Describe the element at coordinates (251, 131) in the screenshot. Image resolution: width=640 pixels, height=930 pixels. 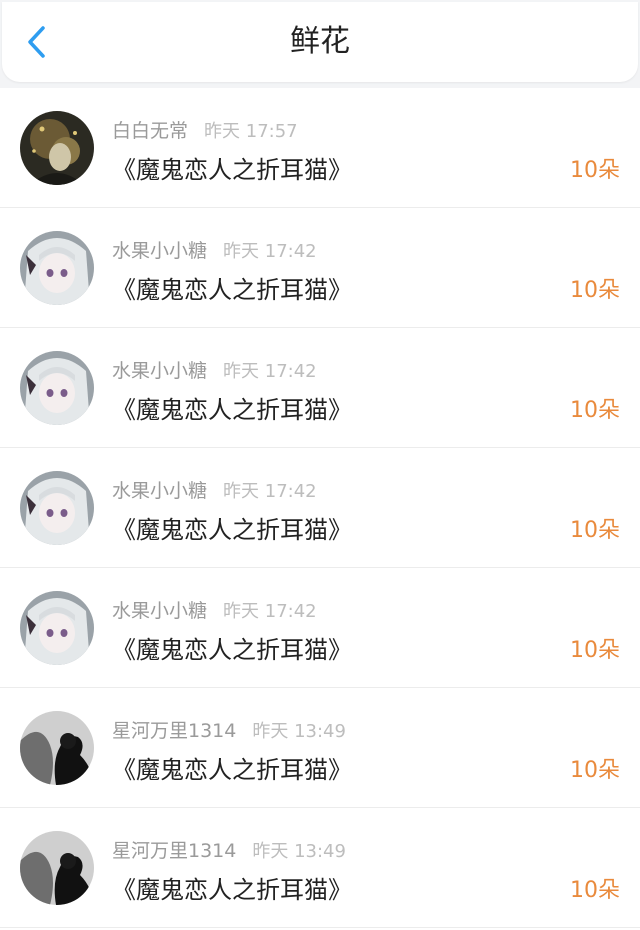
I see `timestamp: 昨天 17:57` at that location.